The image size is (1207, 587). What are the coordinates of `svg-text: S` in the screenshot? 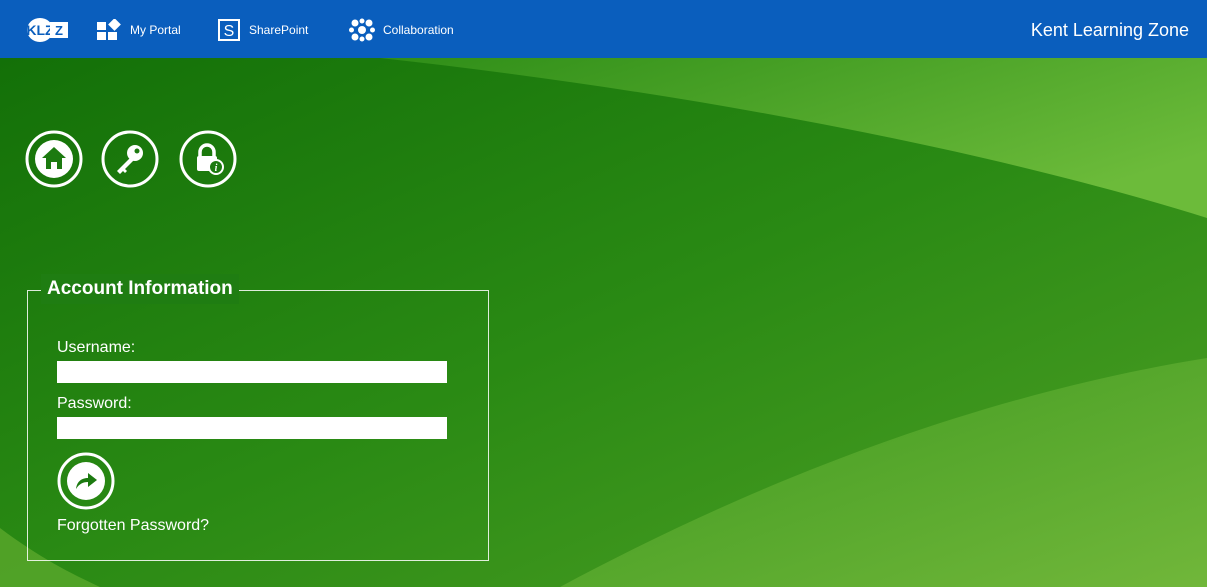 It's located at (229, 31).